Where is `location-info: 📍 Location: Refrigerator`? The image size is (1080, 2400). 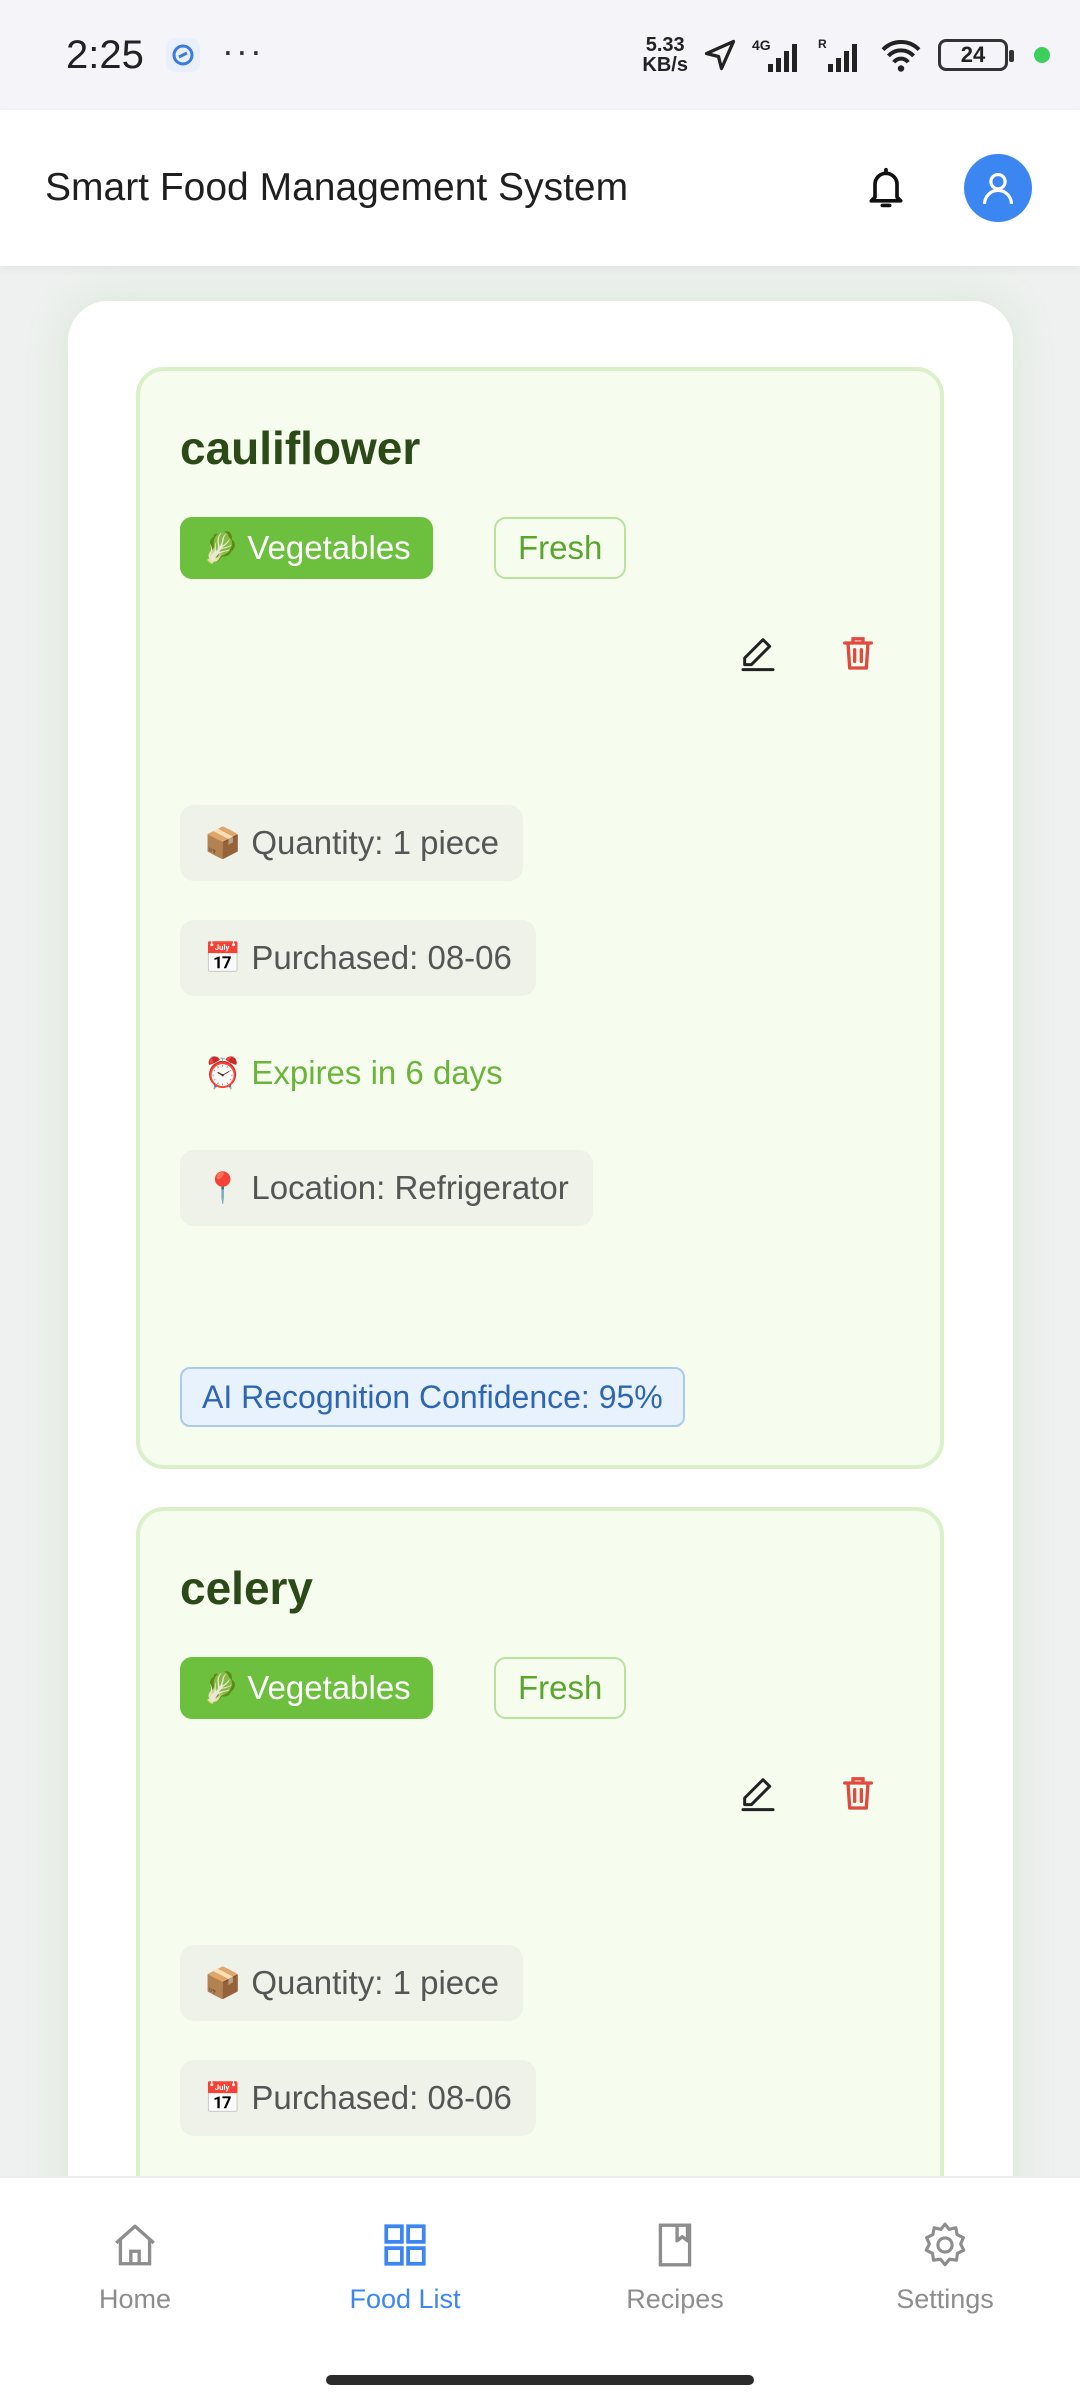
location-info: 📍 Location: Refrigerator is located at coordinates (386, 1188).